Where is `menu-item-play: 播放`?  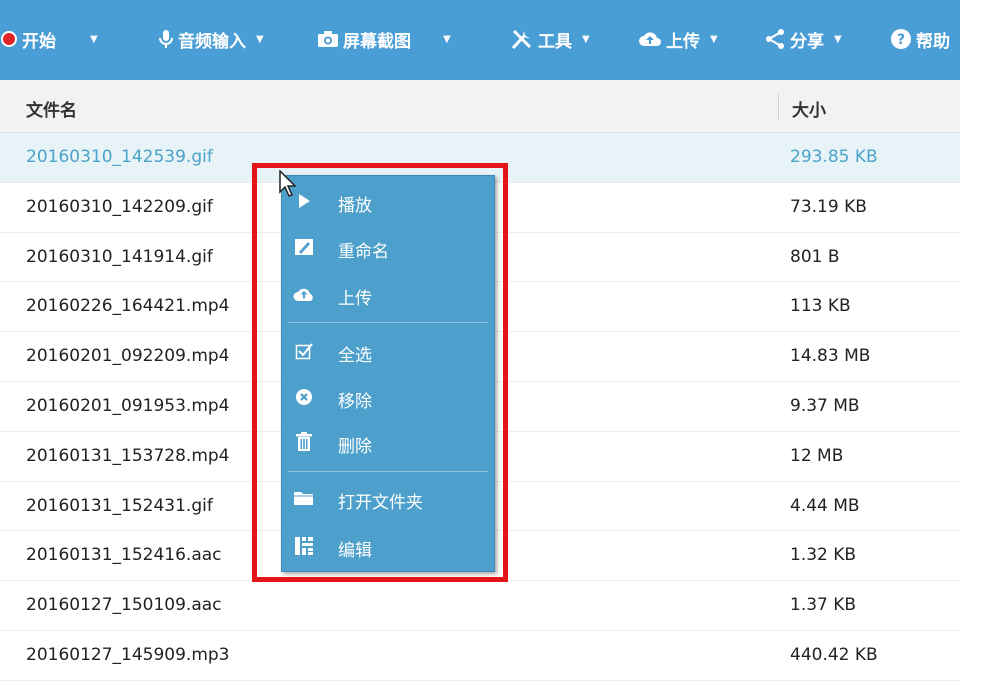
menu-item-play: 播放 is located at coordinates (388, 201).